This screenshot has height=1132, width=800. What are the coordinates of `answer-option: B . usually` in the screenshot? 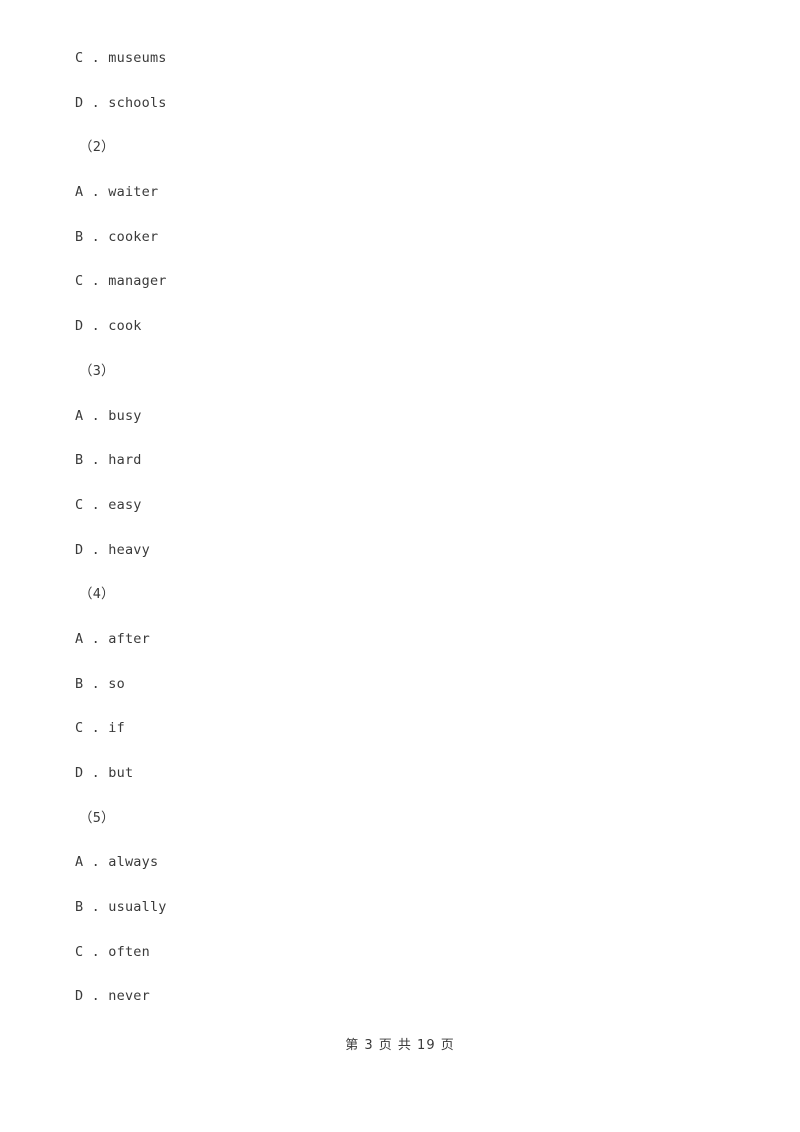 It's located at (121, 907).